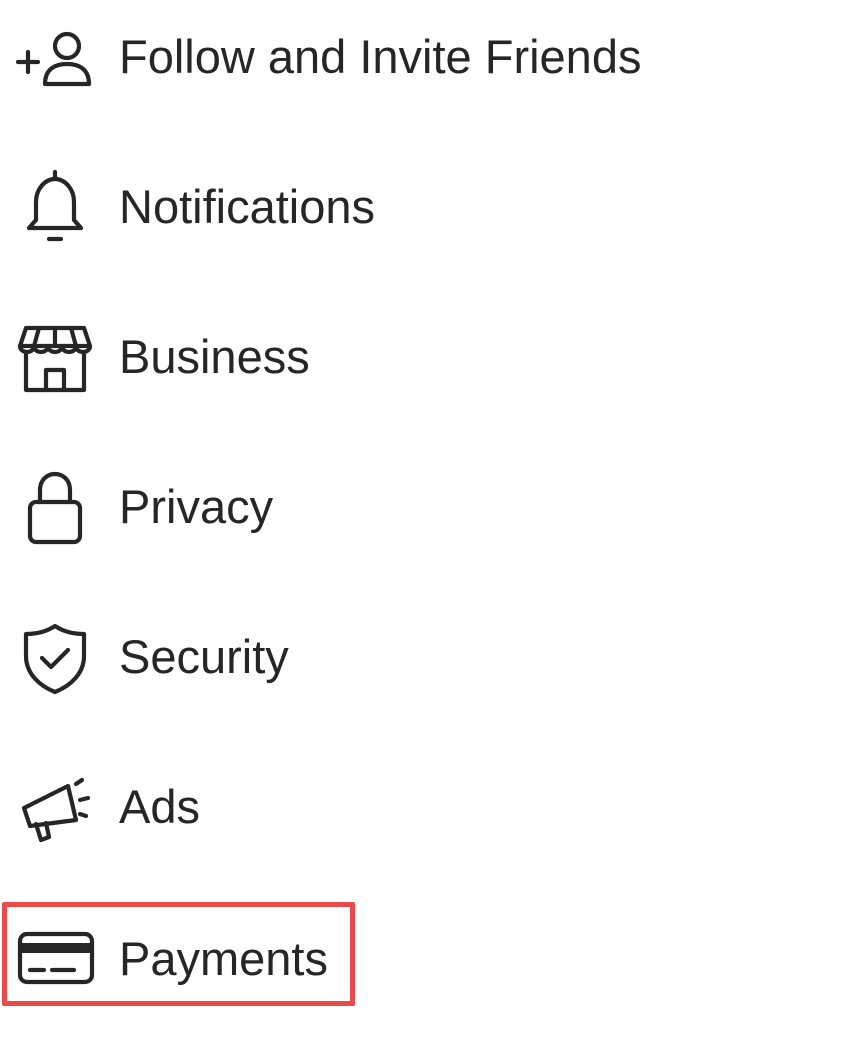 The height and width of the screenshot is (1050, 857). Describe the element at coordinates (204, 656) in the screenshot. I see `menu-item-label: Security` at that location.